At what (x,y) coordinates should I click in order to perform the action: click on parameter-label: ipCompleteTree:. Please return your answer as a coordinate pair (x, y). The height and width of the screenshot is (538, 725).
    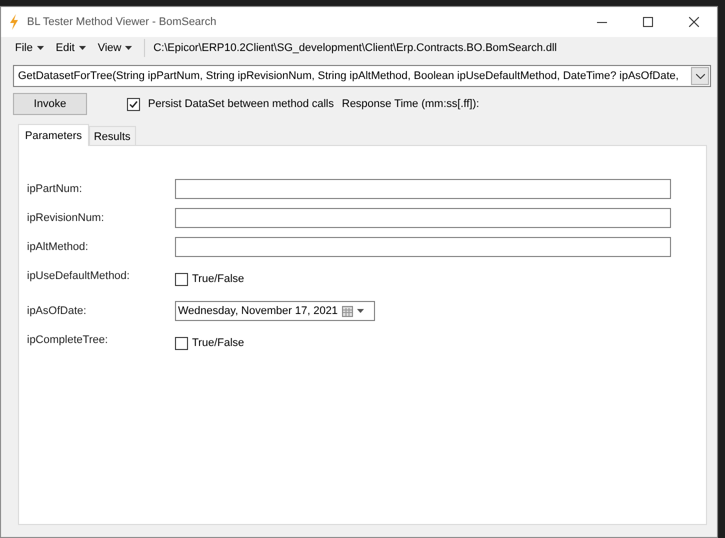
    Looking at the image, I should click on (68, 340).